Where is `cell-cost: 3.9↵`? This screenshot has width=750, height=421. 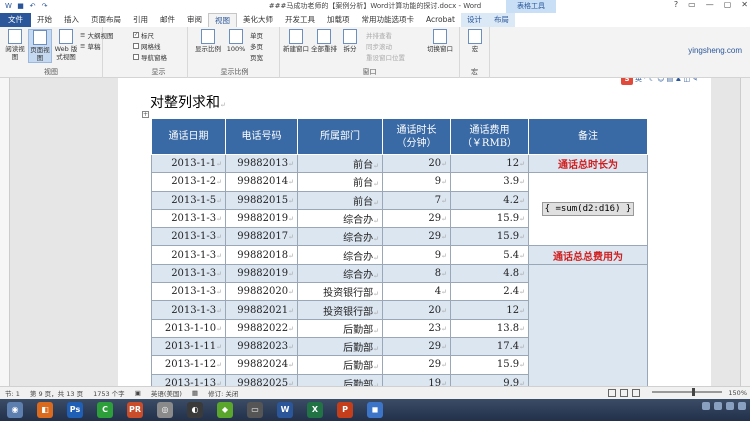 cell-cost: 3.9↵ is located at coordinates (489, 182).